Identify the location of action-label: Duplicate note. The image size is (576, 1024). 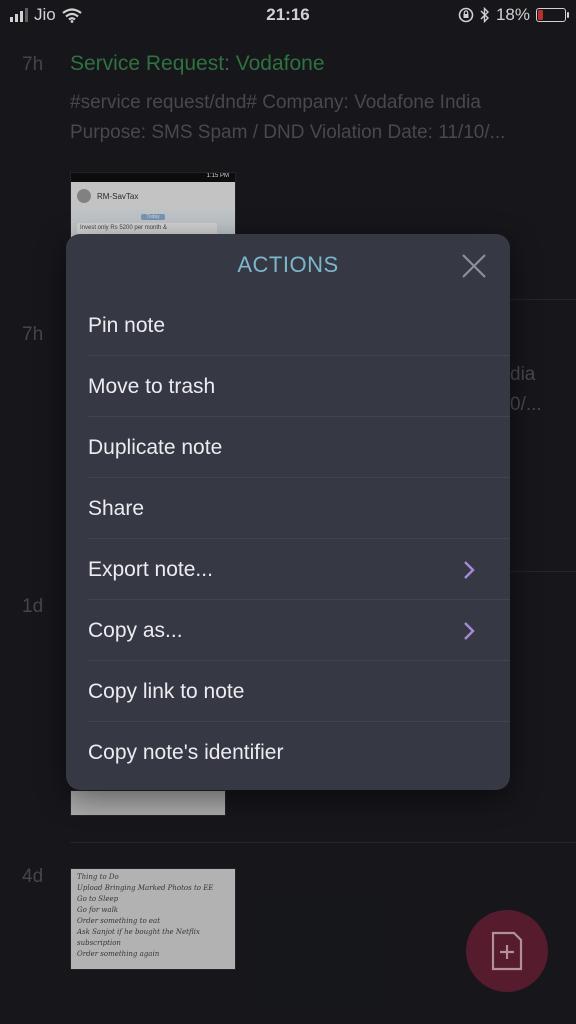
(155, 447).